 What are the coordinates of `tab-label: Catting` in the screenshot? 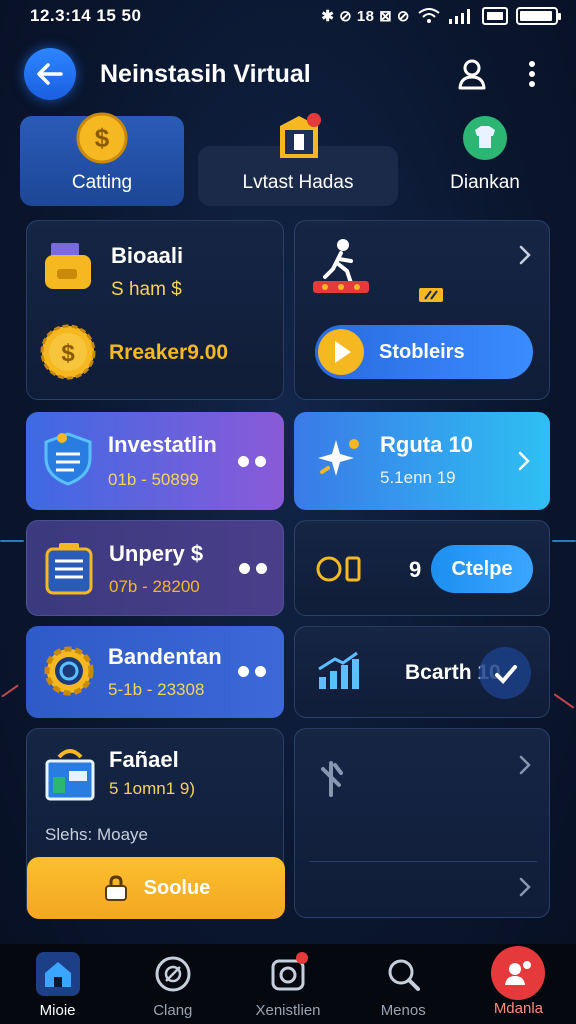 It's located at (102, 182).